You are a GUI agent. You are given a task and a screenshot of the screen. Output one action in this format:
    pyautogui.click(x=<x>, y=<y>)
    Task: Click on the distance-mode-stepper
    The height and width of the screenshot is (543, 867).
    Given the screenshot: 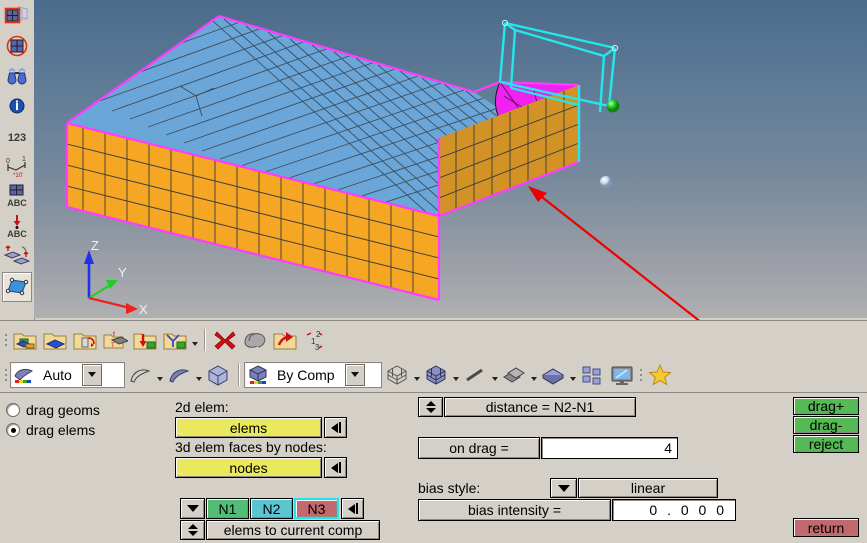 What is the action you would take?
    pyautogui.click(x=430, y=407)
    